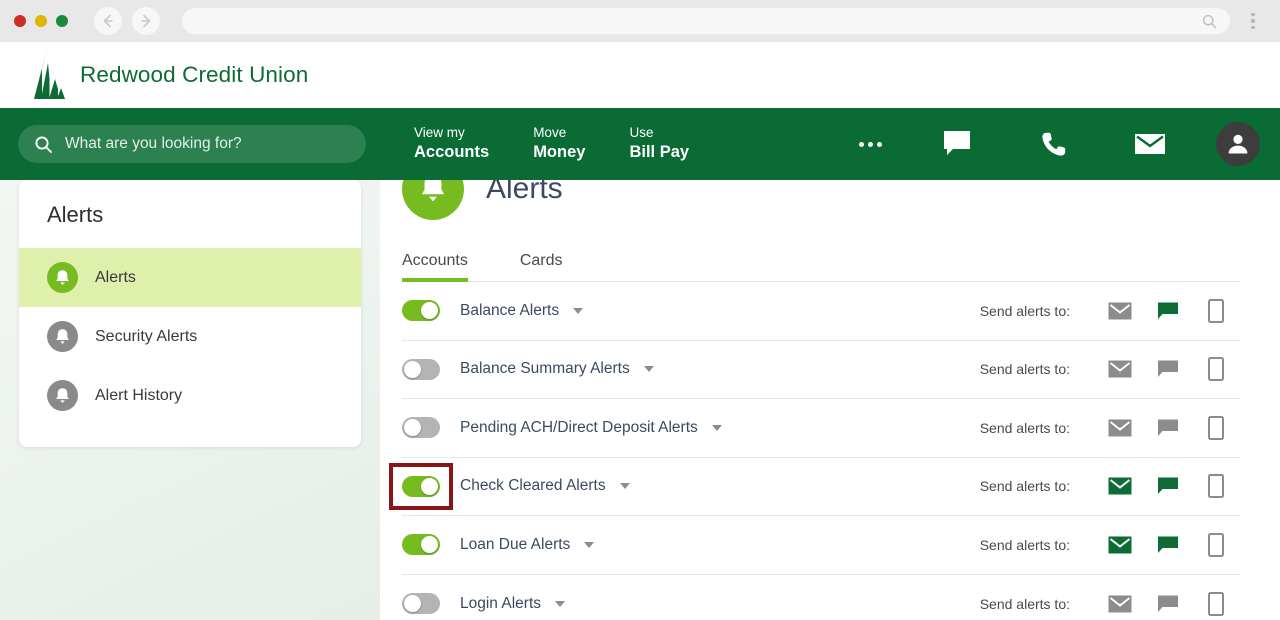 Image resolution: width=1280 pixels, height=620 pixels. I want to click on sidebar-item-alerts: Alerts, so click(190, 277).